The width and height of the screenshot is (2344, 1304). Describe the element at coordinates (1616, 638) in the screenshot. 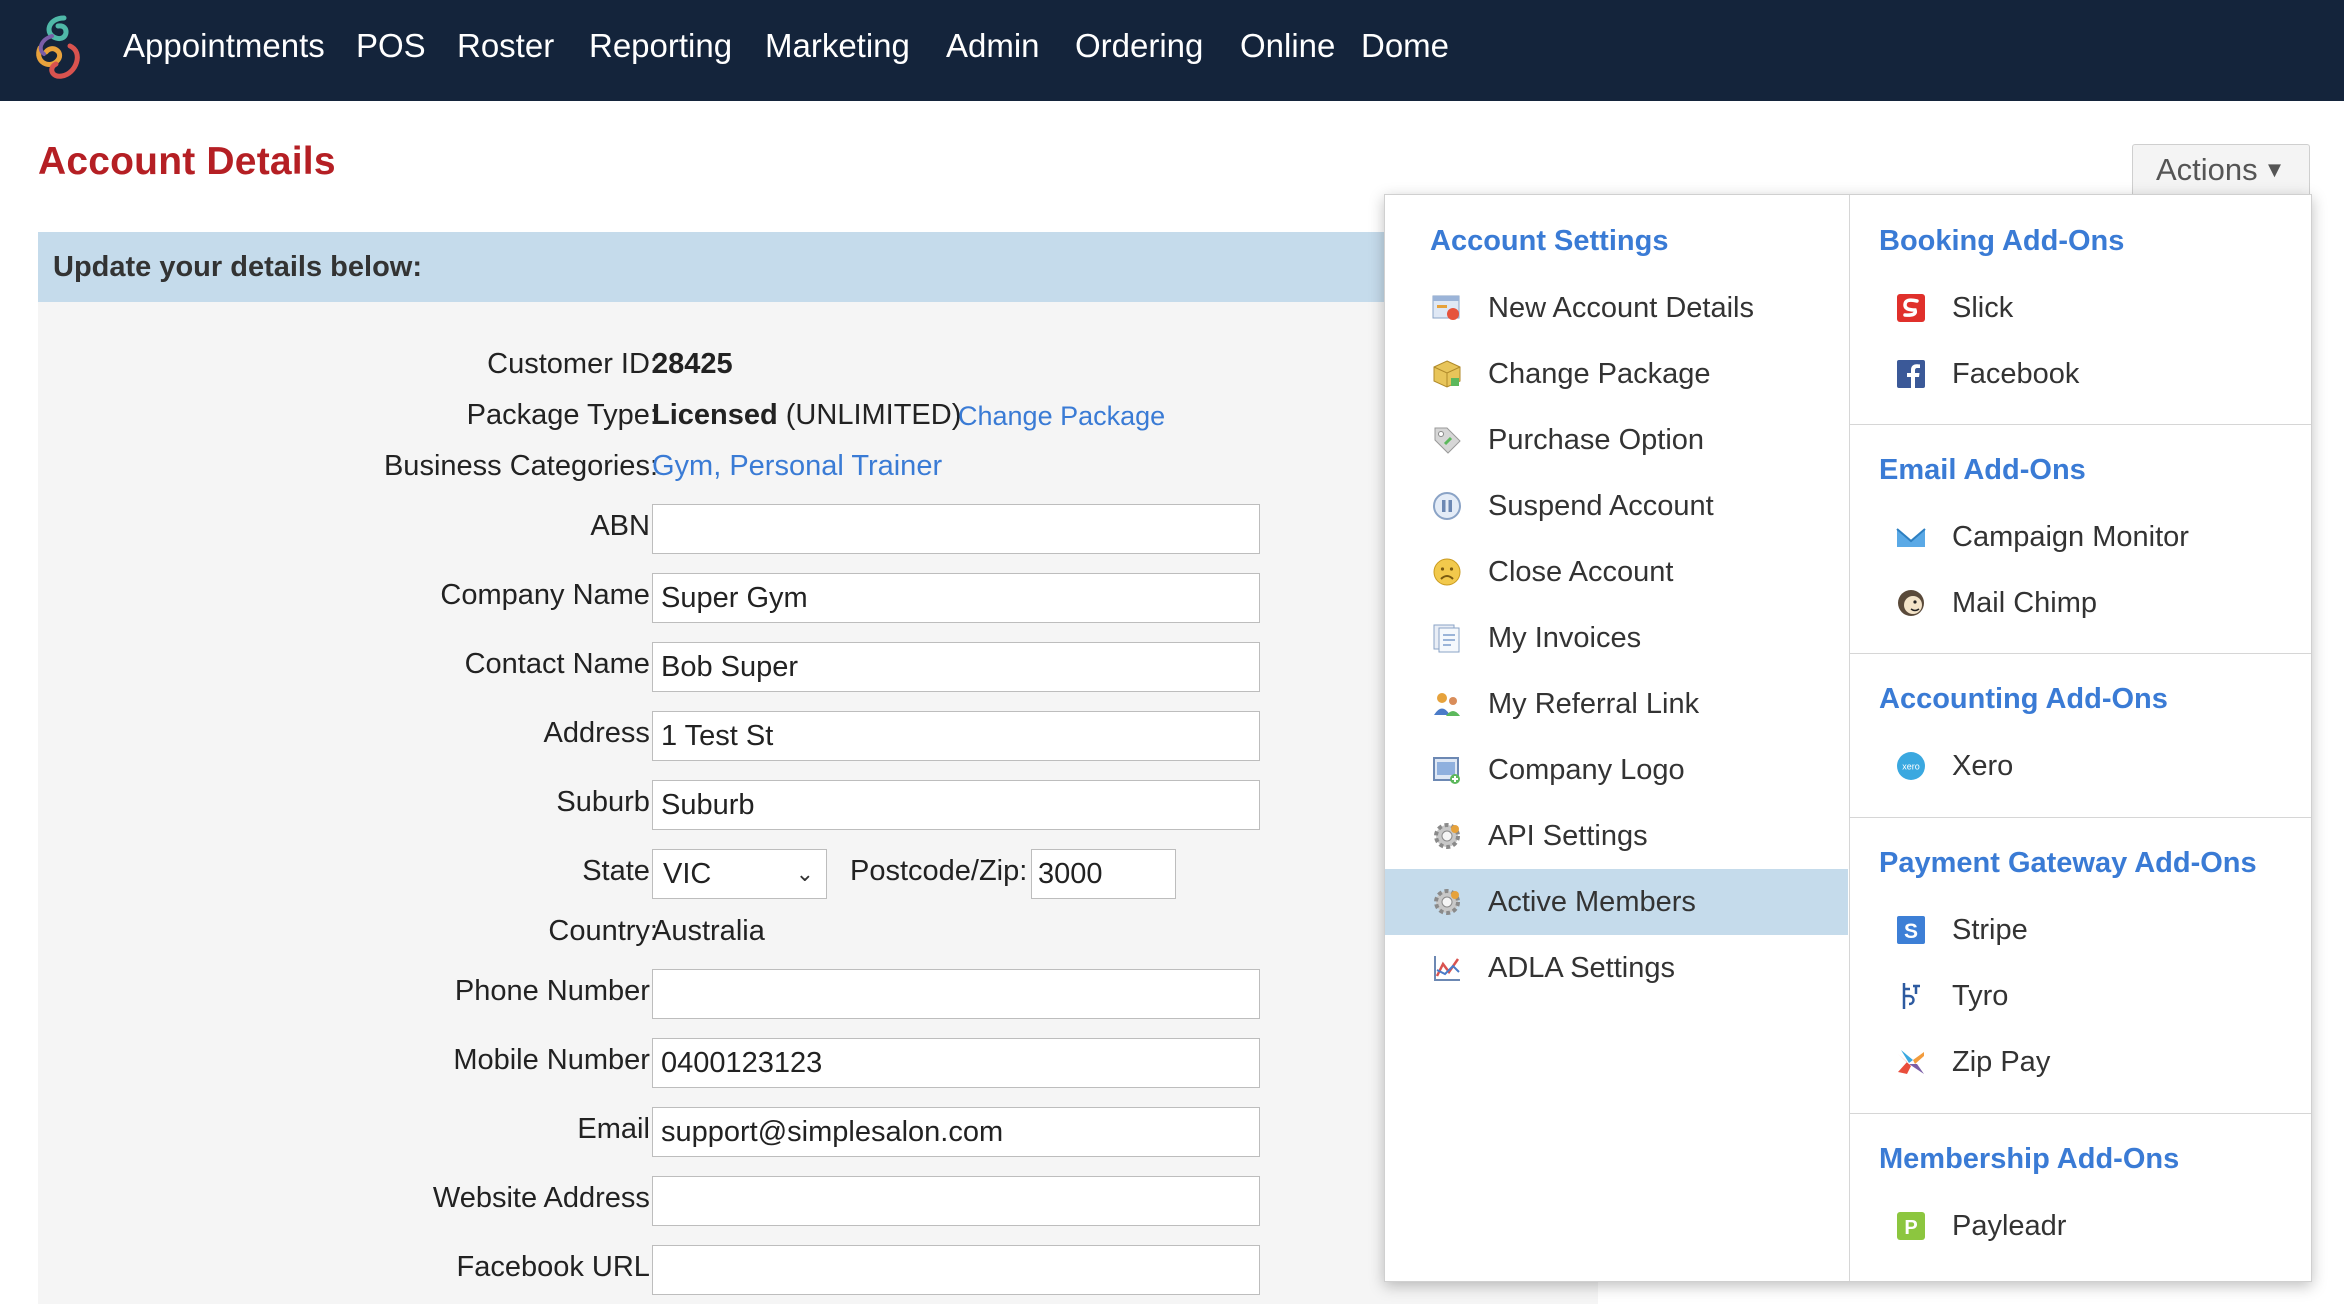

I see `menu-item-my-invoices: My Invoices` at that location.